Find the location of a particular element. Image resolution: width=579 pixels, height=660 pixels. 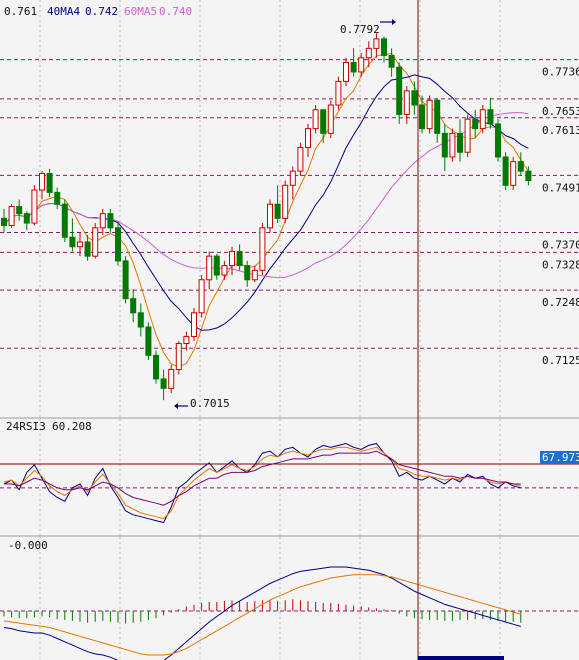

macd-lines is located at coordinates (262, 613).